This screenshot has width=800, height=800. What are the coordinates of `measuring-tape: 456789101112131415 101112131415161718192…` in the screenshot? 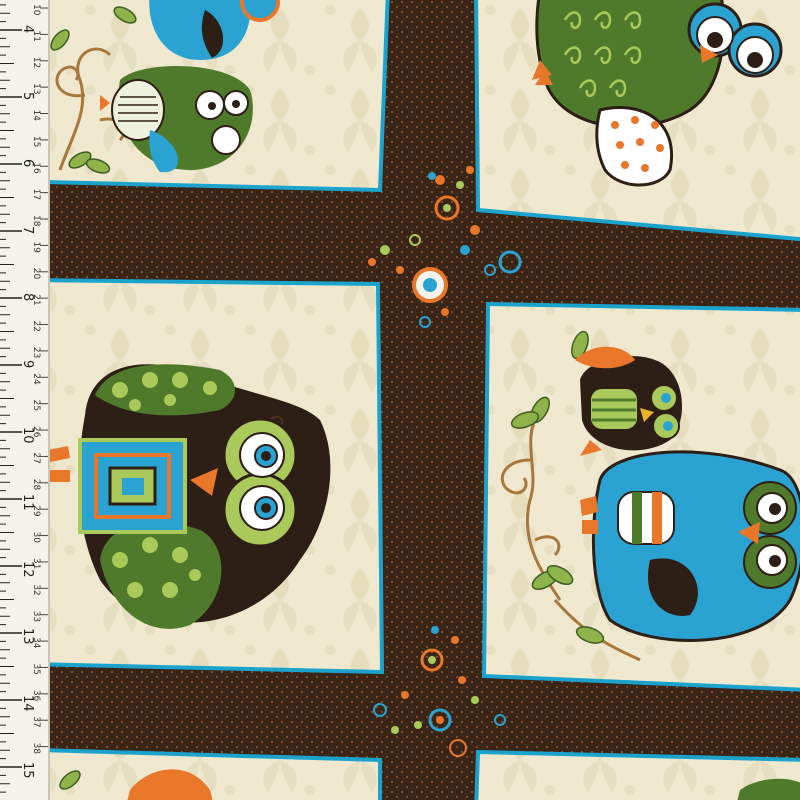 It's located at (25, 400).